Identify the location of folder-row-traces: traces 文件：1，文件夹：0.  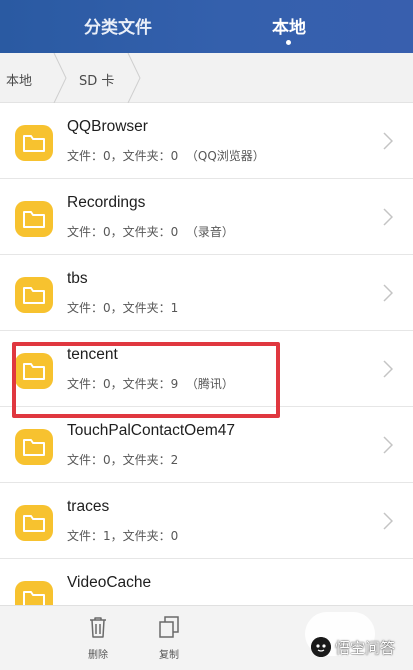
(206, 521).